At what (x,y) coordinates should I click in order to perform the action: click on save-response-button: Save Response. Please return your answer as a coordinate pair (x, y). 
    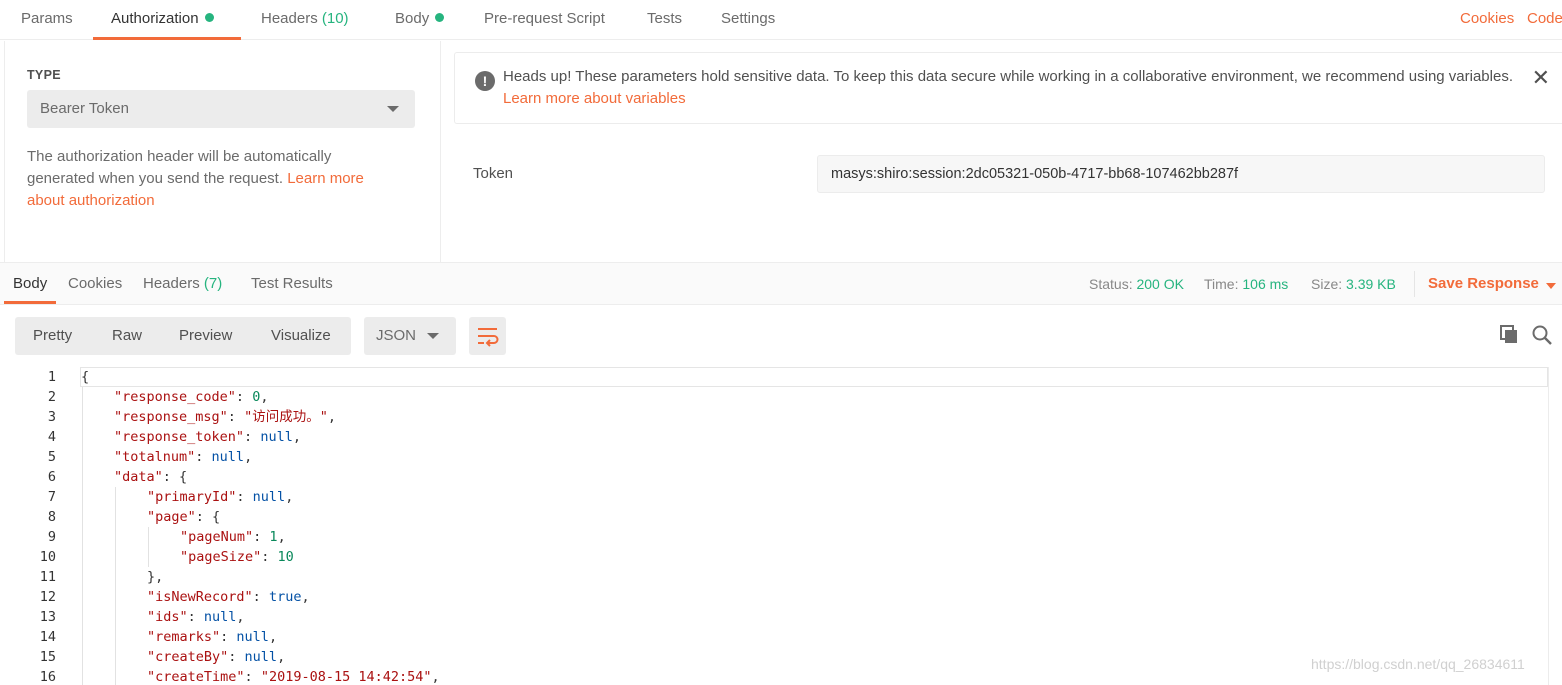
    Looking at the image, I should click on (1476, 284).